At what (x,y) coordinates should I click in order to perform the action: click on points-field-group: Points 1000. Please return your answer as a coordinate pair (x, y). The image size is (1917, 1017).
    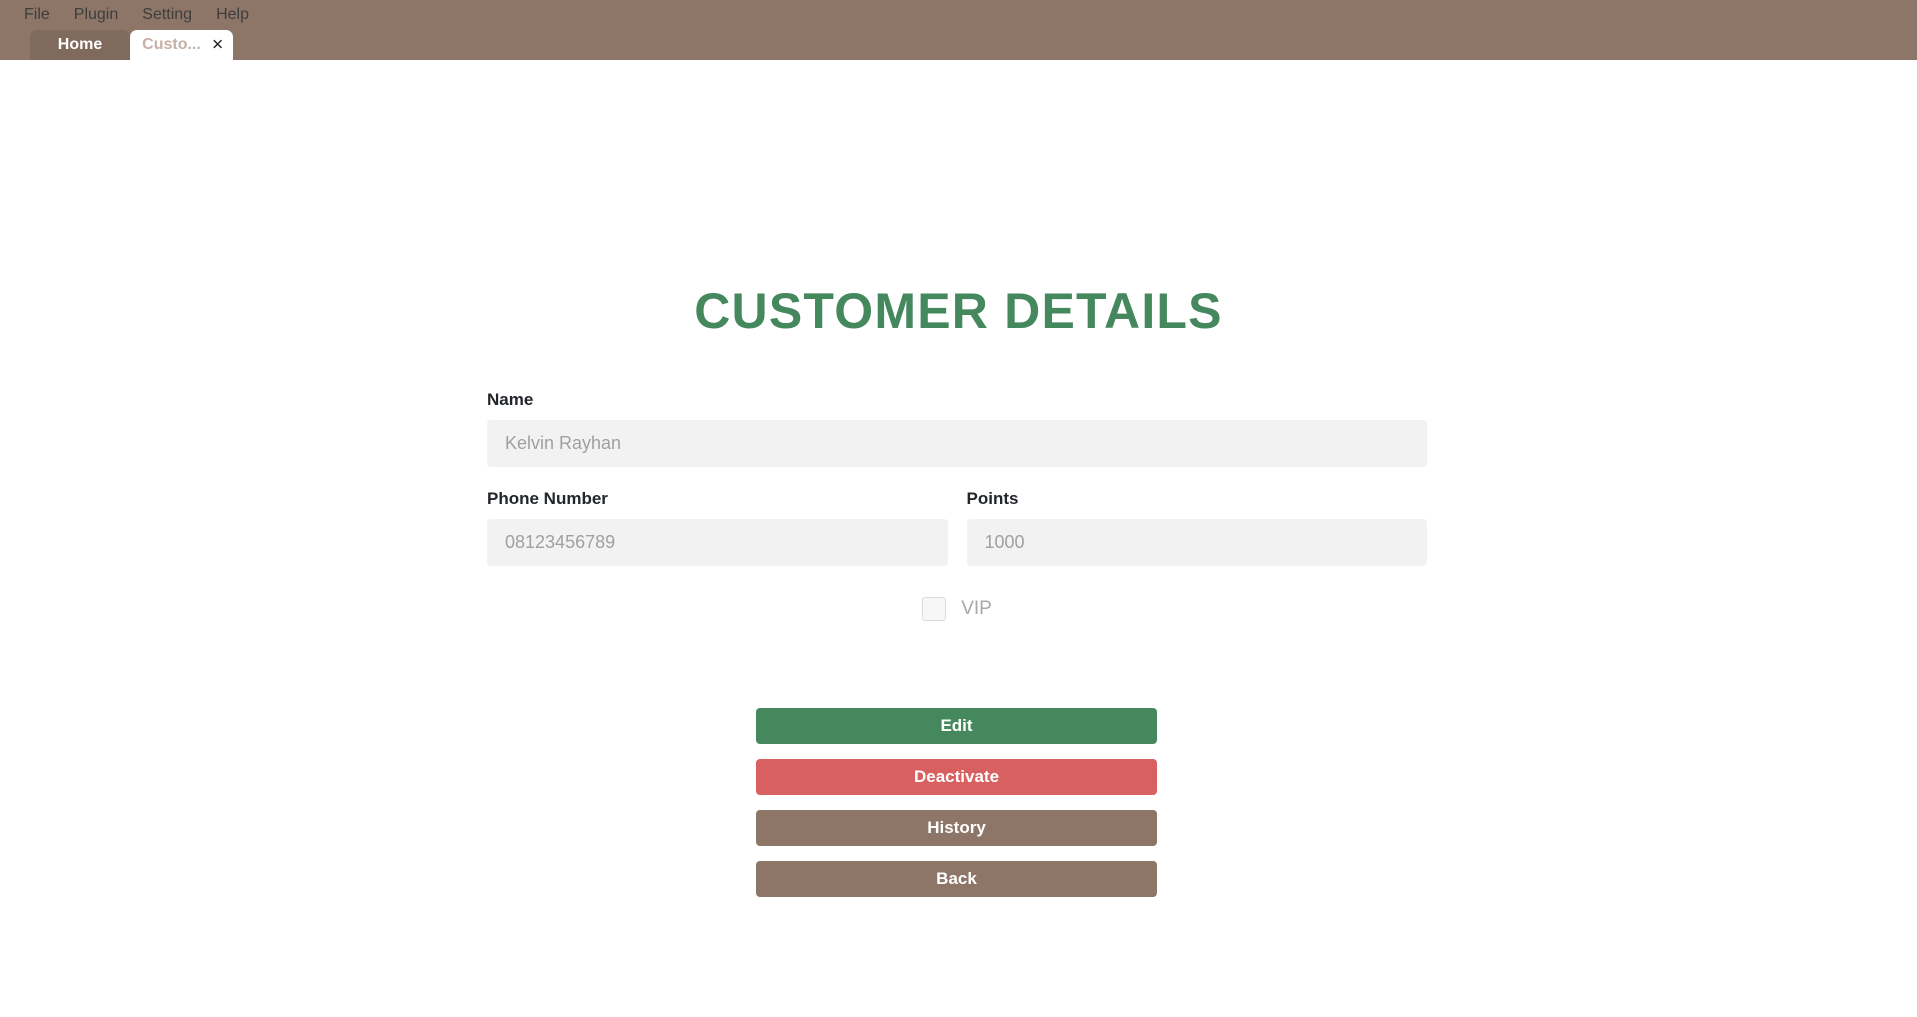
    Looking at the image, I should click on (1196, 527).